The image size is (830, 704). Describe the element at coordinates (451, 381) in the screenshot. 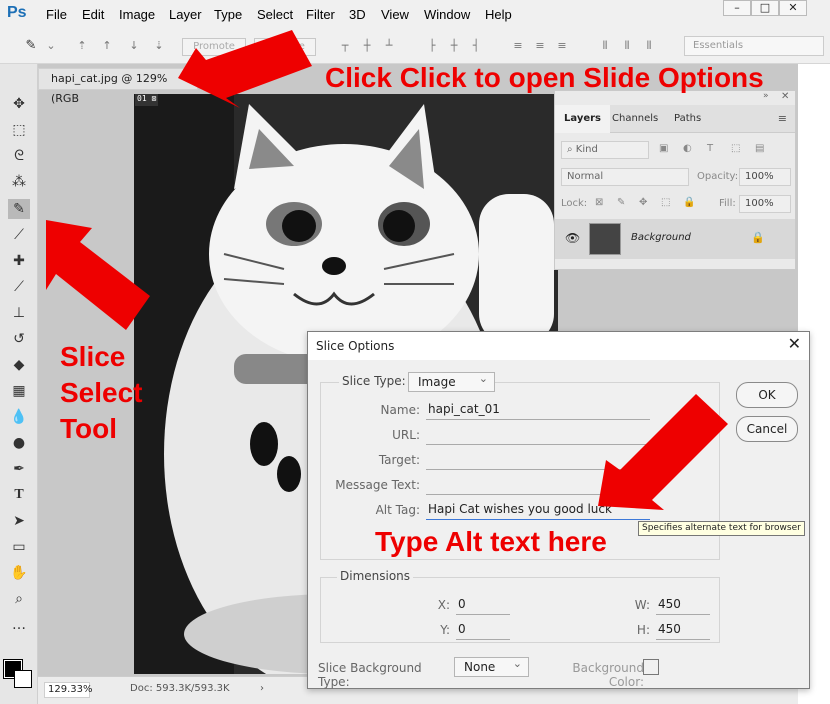

I see `slice-type-select: Image` at that location.